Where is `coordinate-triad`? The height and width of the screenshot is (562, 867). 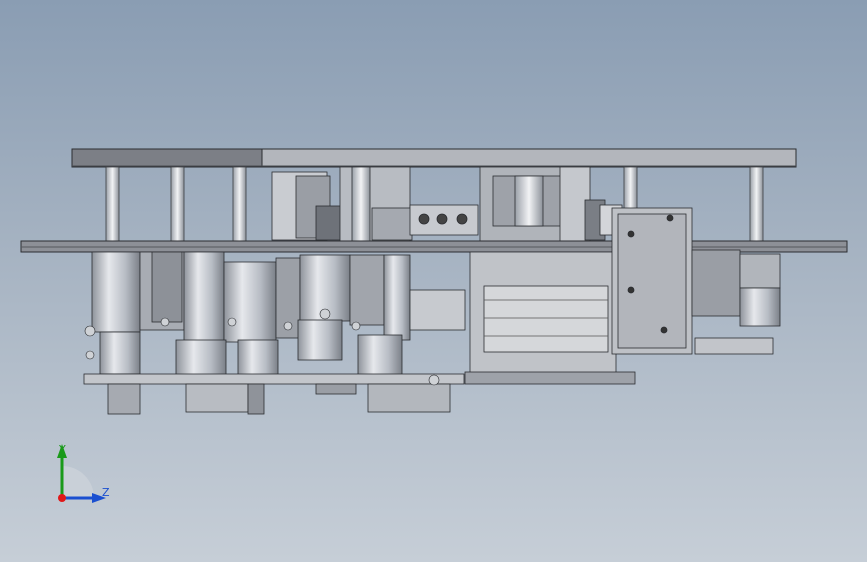
coordinate-triad is located at coordinates (81, 473).